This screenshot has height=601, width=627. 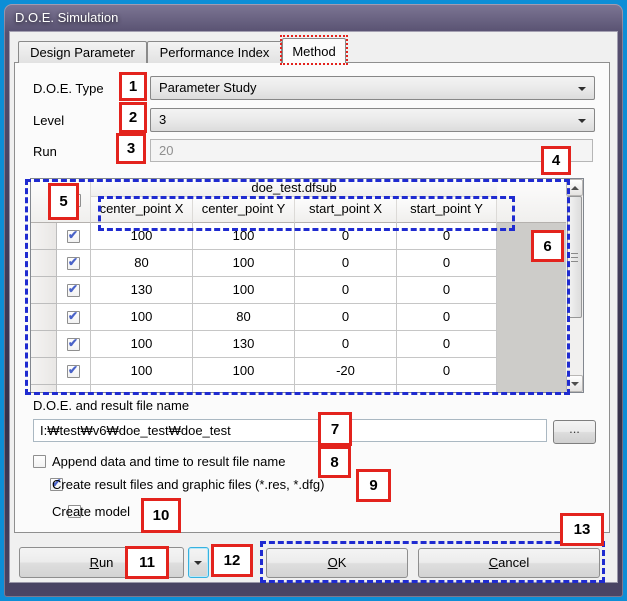 What do you see at coordinates (232, 560) in the screenshot?
I see `callout-12: 12` at bounding box center [232, 560].